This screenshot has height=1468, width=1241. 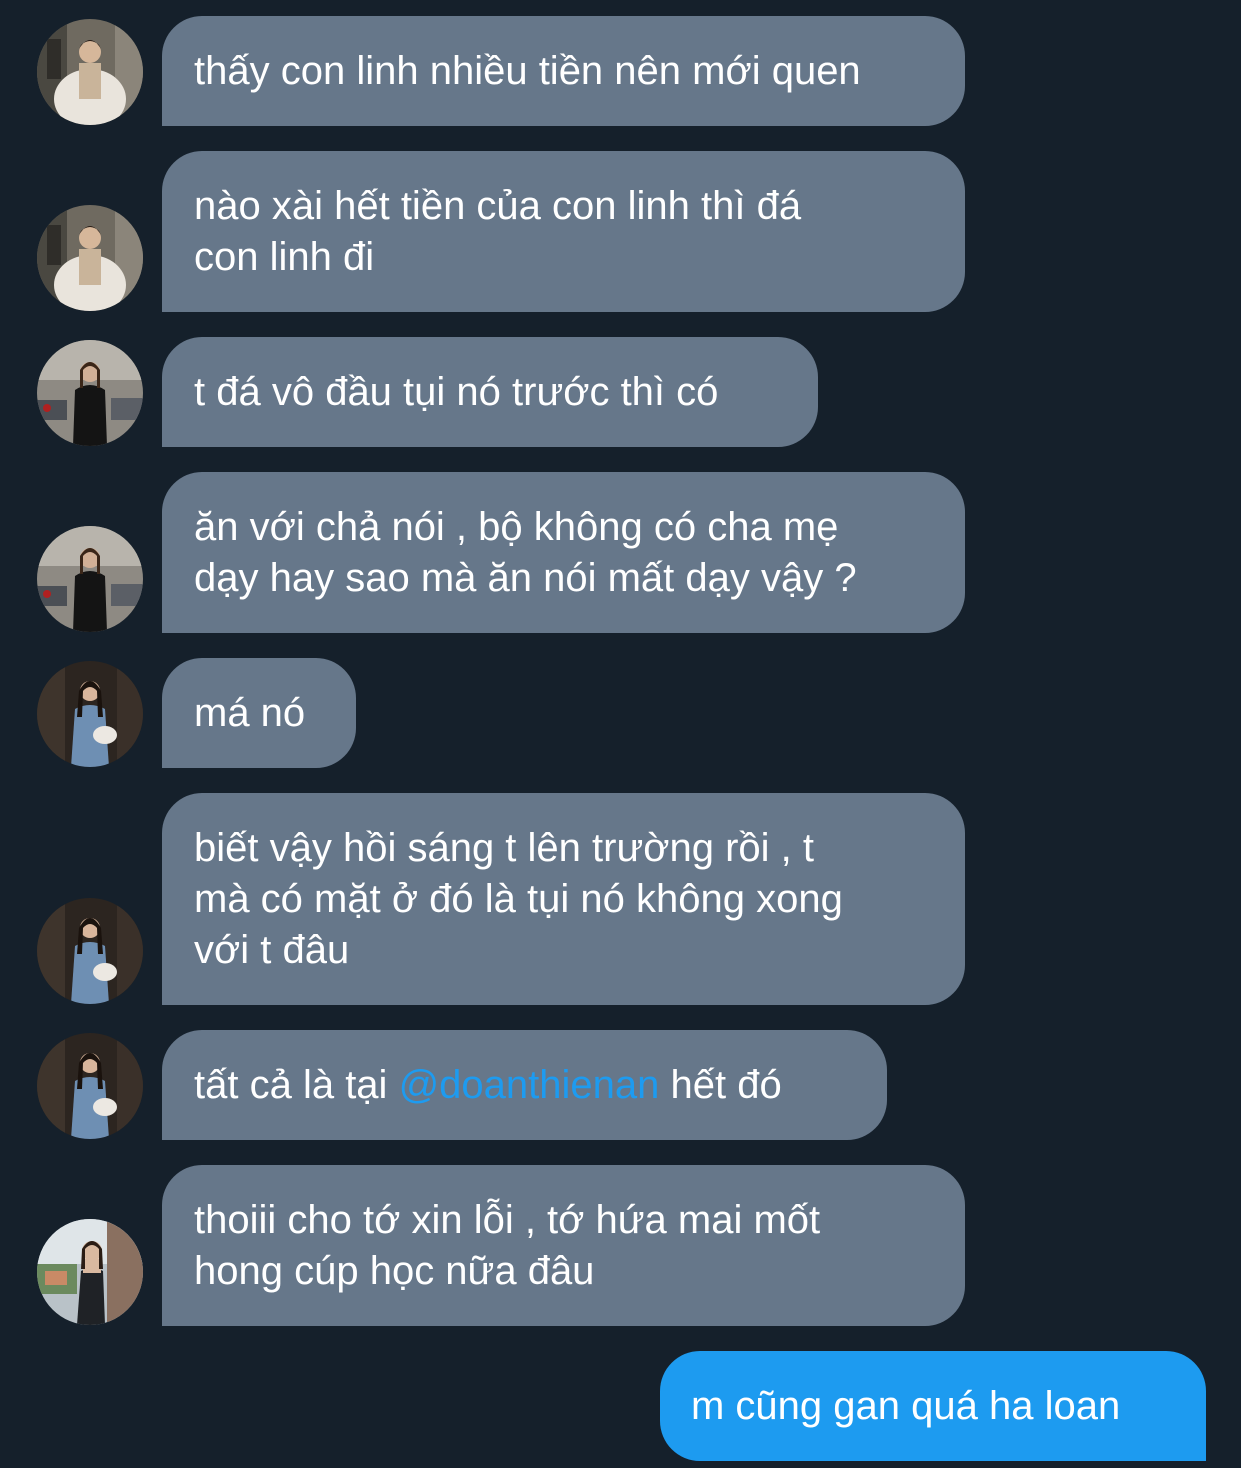 I want to click on message-text-line: má nó, so click(x=250, y=712).